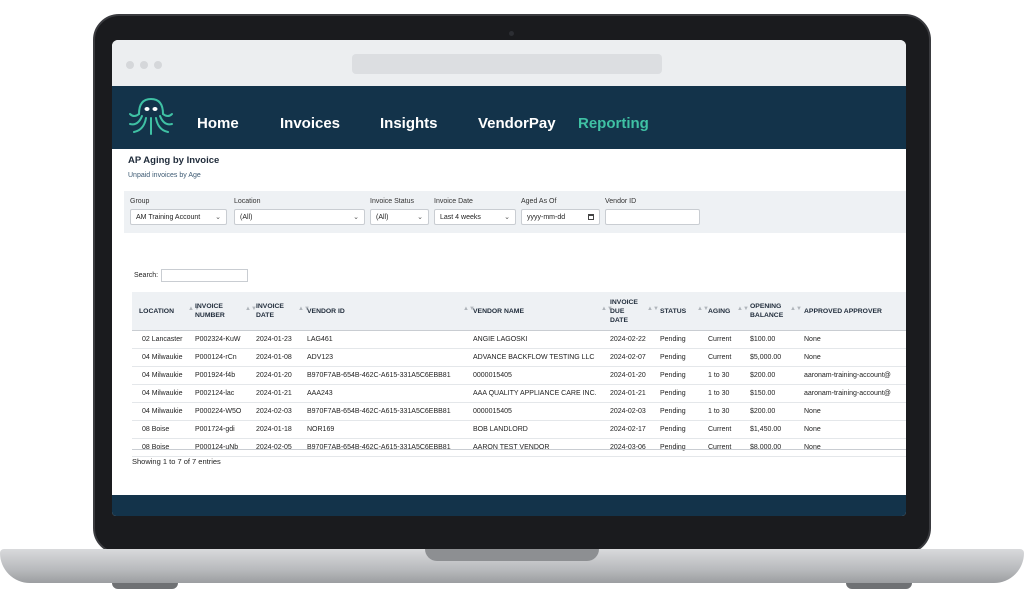 This screenshot has height=591, width=1024. What do you see at coordinates (144, 65) in the screenshot?
I see `window-minimize-dot` at bounding box center [144, 65].